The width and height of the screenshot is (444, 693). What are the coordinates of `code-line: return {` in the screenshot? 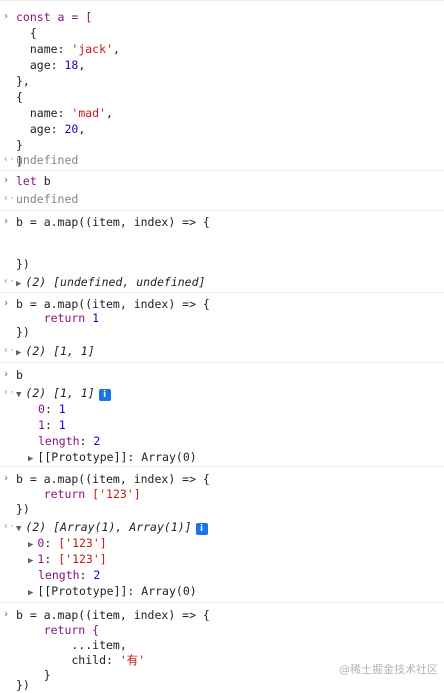 It's located at (57, 630).